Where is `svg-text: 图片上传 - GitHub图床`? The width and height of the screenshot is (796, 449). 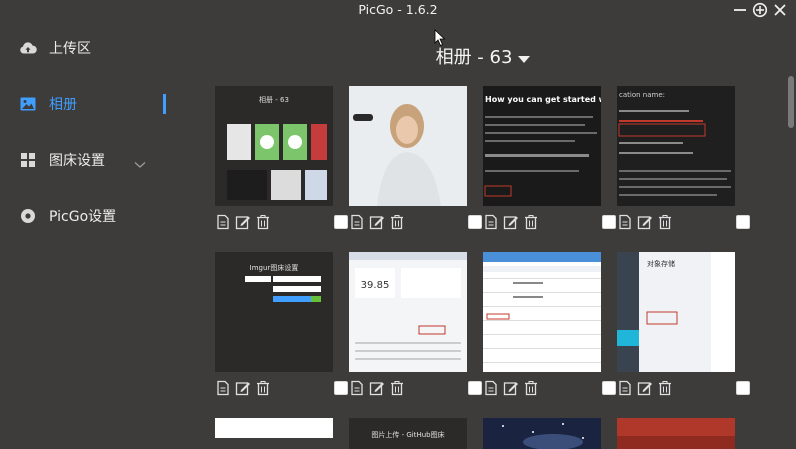 svg-text: 图片上传 - GitHub图床 is located at coordinates (407, 434).